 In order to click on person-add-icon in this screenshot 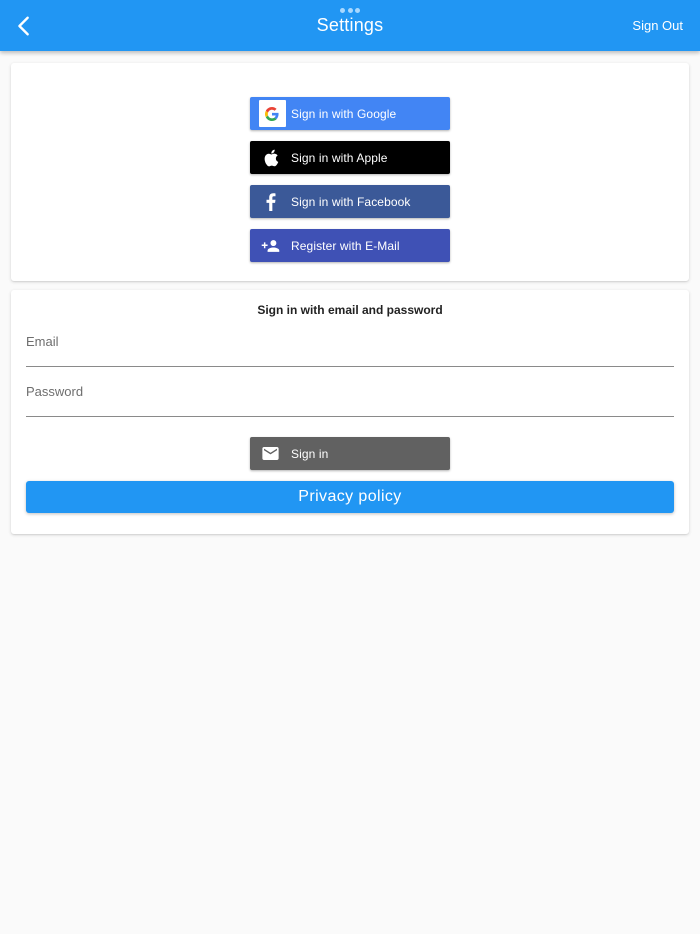, I will do `click(270, 245)`.